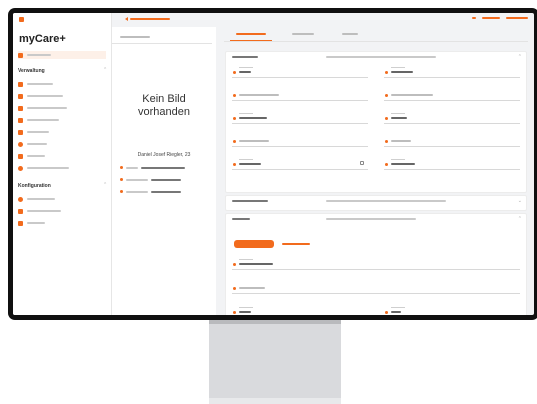 The image size is (537, 404). What do you see at coordinates (376, 203) in the screenshot?
I see `collapsed-panel: ⌄` at bounding box center [376, 203].